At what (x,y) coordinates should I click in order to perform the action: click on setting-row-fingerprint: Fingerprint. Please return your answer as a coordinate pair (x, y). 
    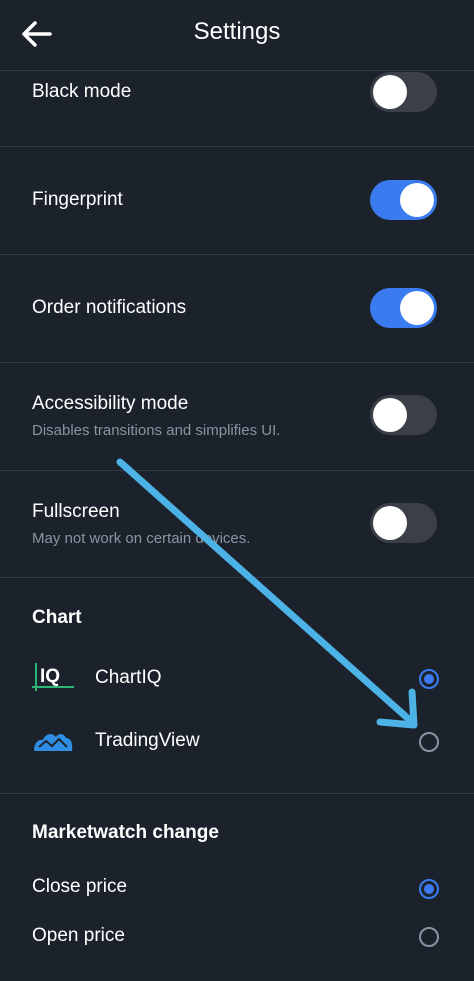
    Looking at the image, I should click on (237, 201).